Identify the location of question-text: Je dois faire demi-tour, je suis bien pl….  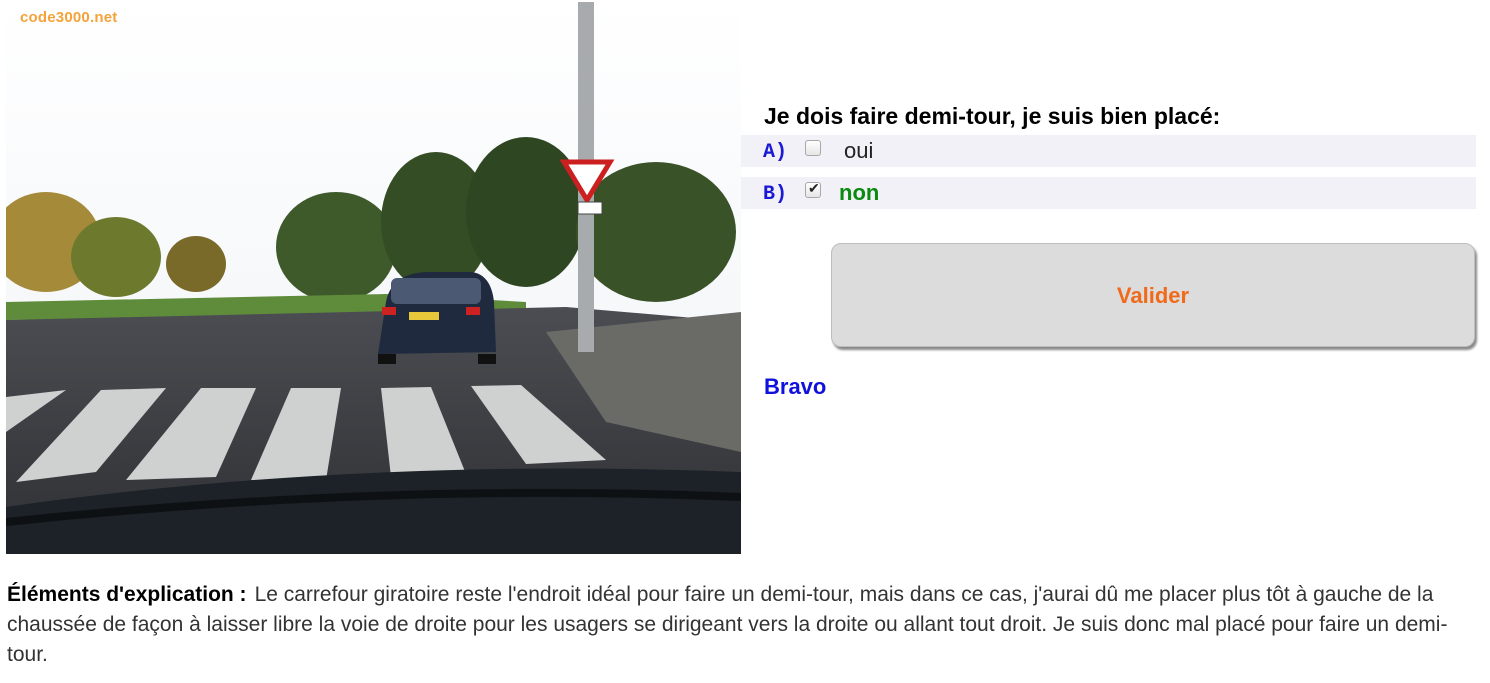
(992, 116).